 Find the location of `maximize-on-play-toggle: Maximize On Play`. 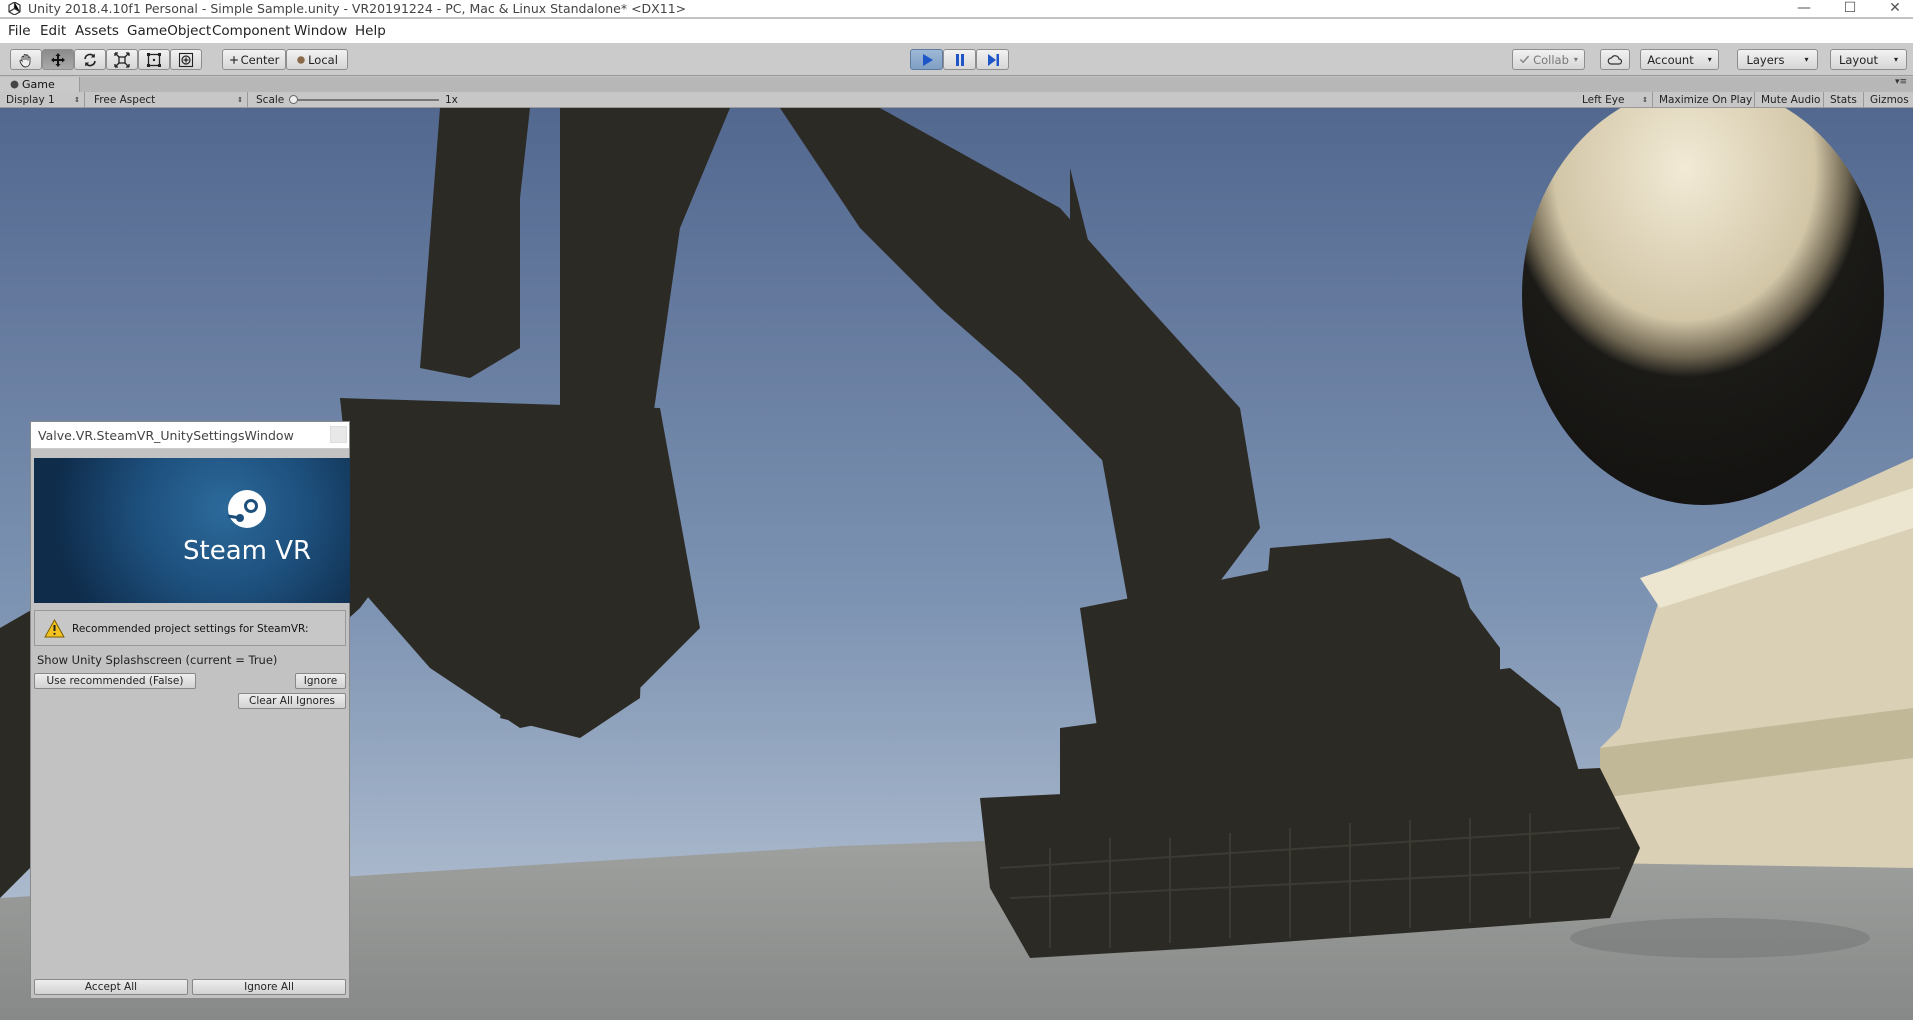

maximize-on-play-toggle: Maximize On Play is located at coordinates (1704, 100).